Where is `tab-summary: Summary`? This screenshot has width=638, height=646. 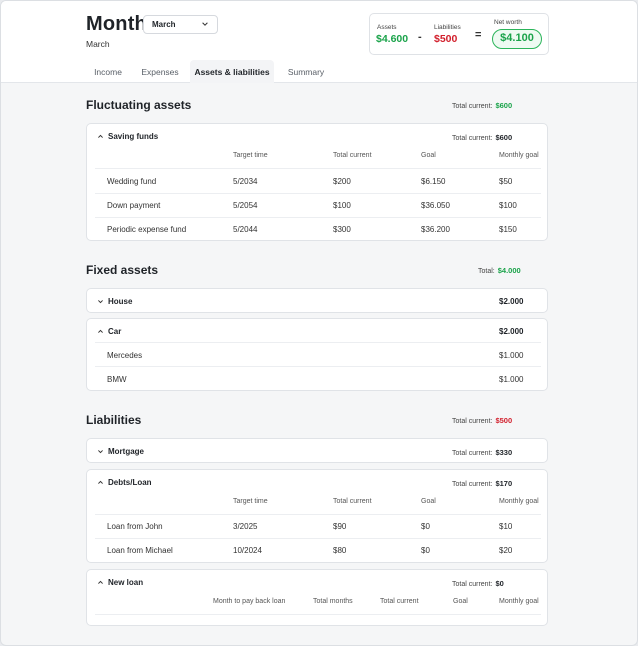
tab-summary: Summary is located at coordinates (306, 71).